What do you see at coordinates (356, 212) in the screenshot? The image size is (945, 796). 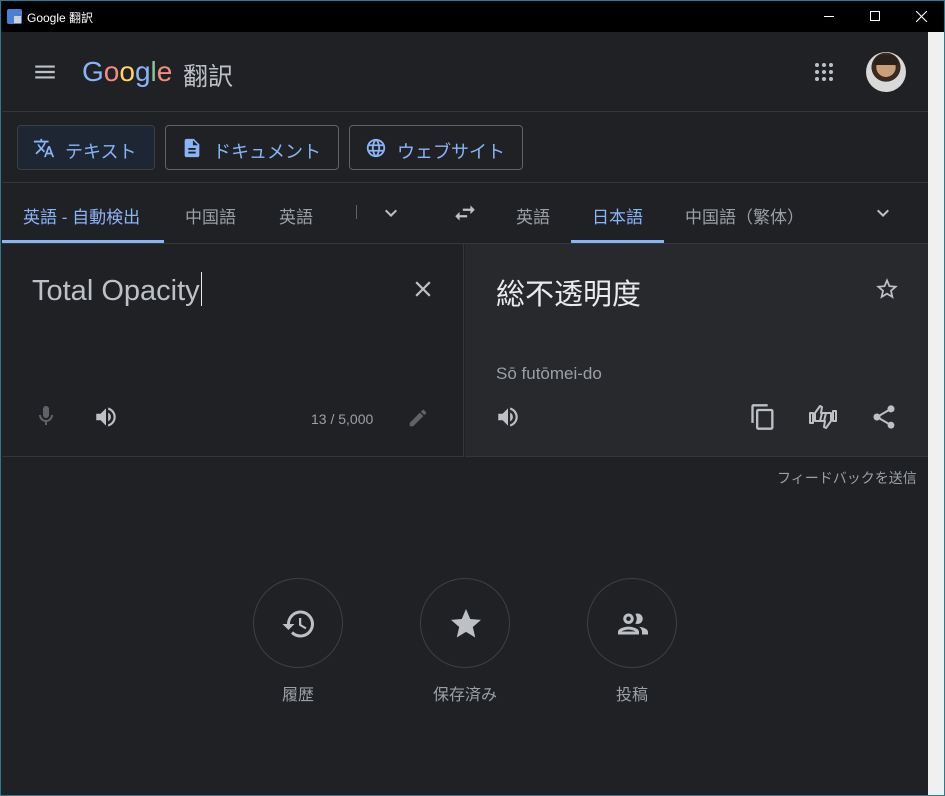 I see `divider` at bounding box center [356, 212].